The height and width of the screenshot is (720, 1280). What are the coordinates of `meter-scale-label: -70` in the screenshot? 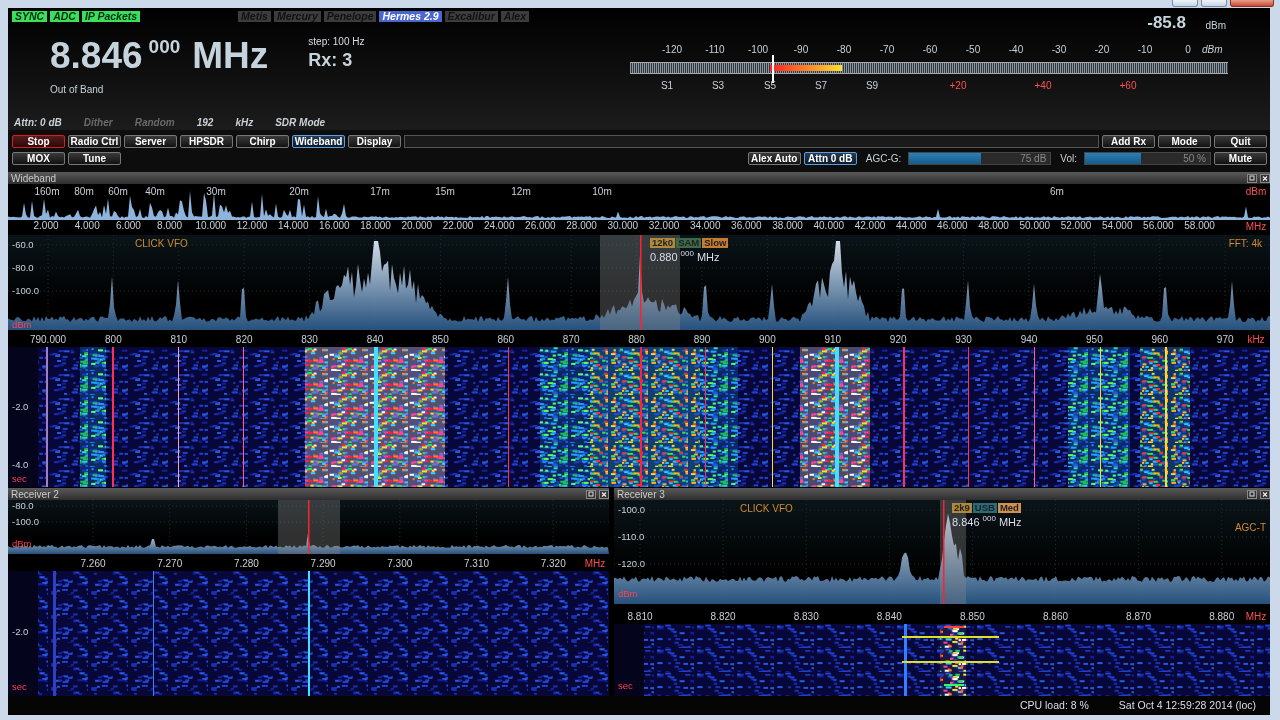 It's located at (887, 49).